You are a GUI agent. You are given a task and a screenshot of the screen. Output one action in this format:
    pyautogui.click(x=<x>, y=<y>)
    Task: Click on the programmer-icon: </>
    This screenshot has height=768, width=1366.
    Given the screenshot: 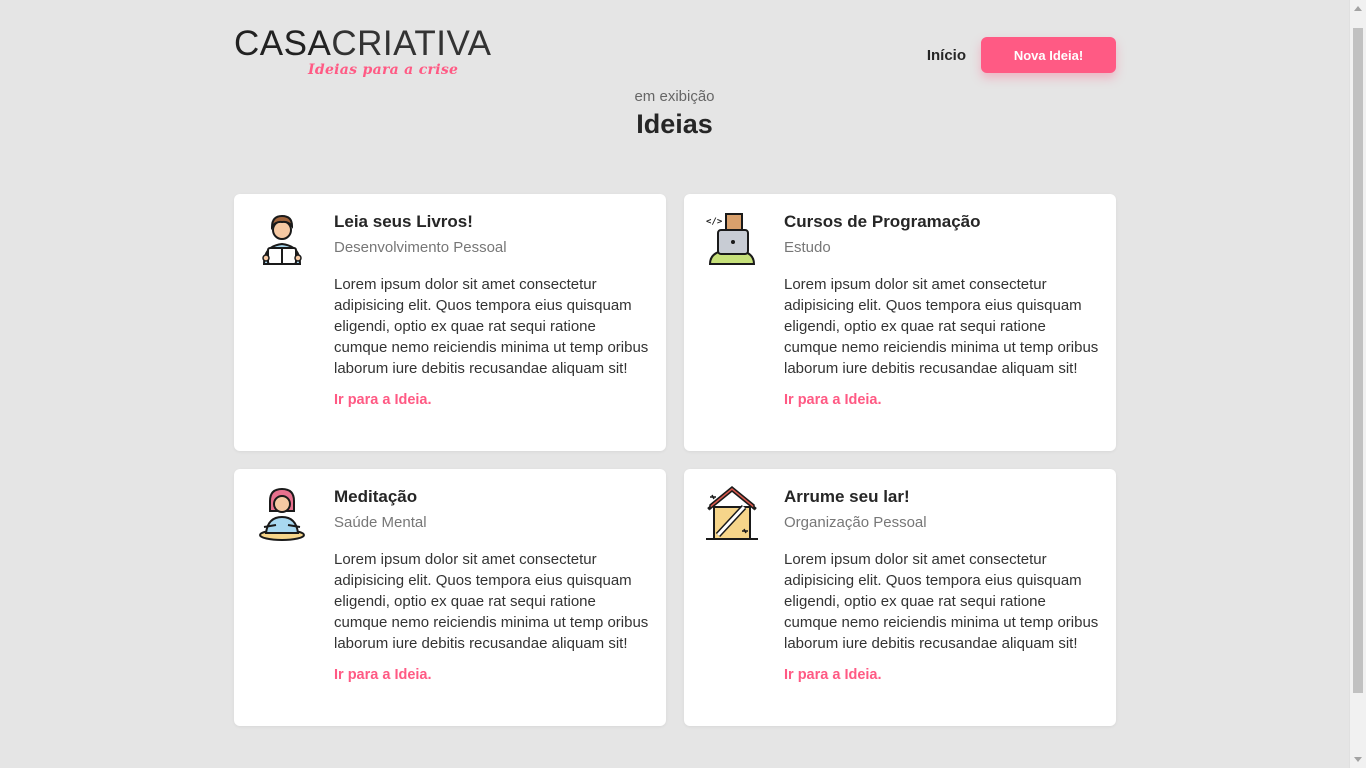 What is the action you would take?
    pyautogui.click(x=732, y=238)
    